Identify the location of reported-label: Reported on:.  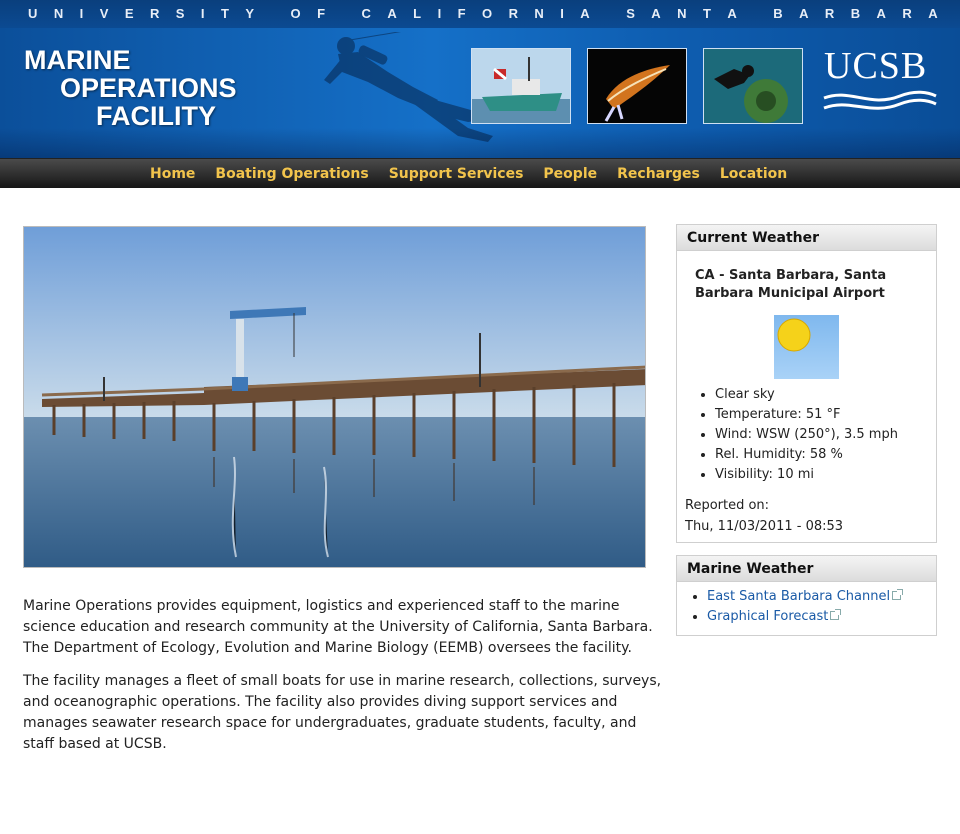
(727, 505).